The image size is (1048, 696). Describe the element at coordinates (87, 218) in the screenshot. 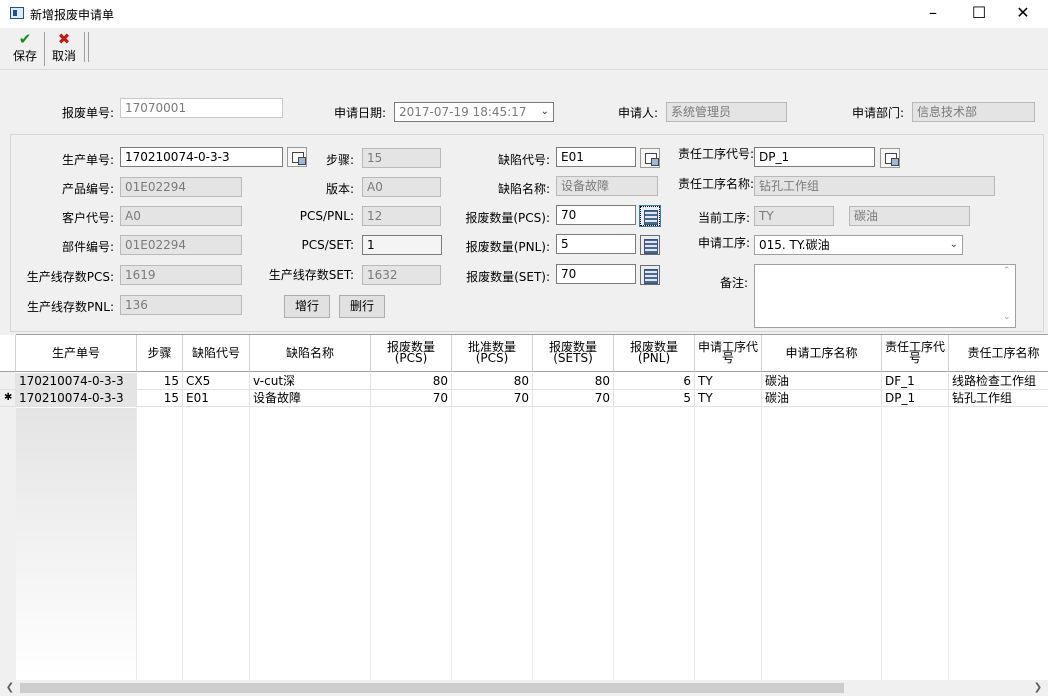

I see `customer-code-label: 客户代号:` at that location.